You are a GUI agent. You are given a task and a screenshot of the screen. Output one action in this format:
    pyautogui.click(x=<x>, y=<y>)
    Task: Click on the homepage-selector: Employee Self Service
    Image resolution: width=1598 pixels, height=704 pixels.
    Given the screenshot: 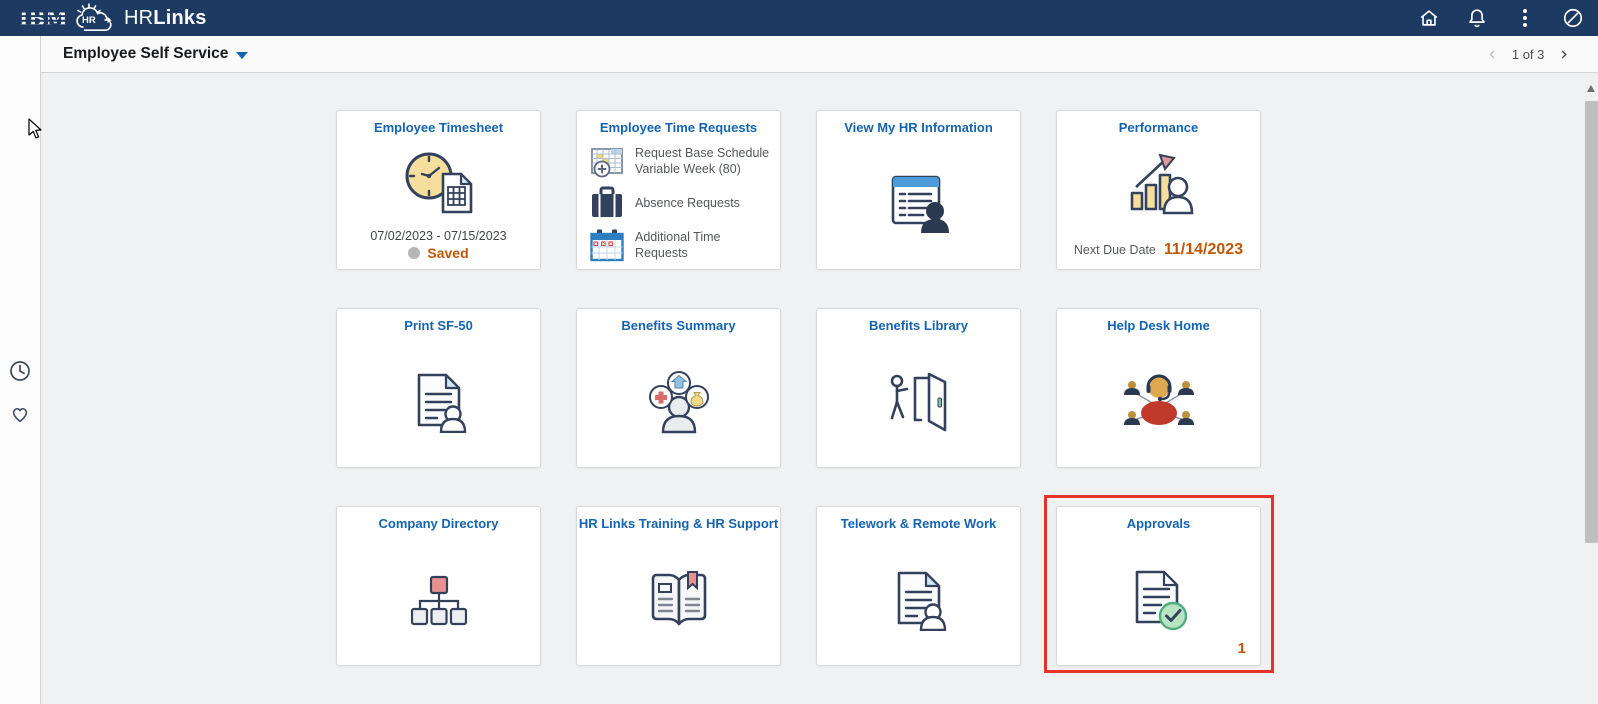 What is the action you would take?
    pyautogui.click(x=156, y=54)
    